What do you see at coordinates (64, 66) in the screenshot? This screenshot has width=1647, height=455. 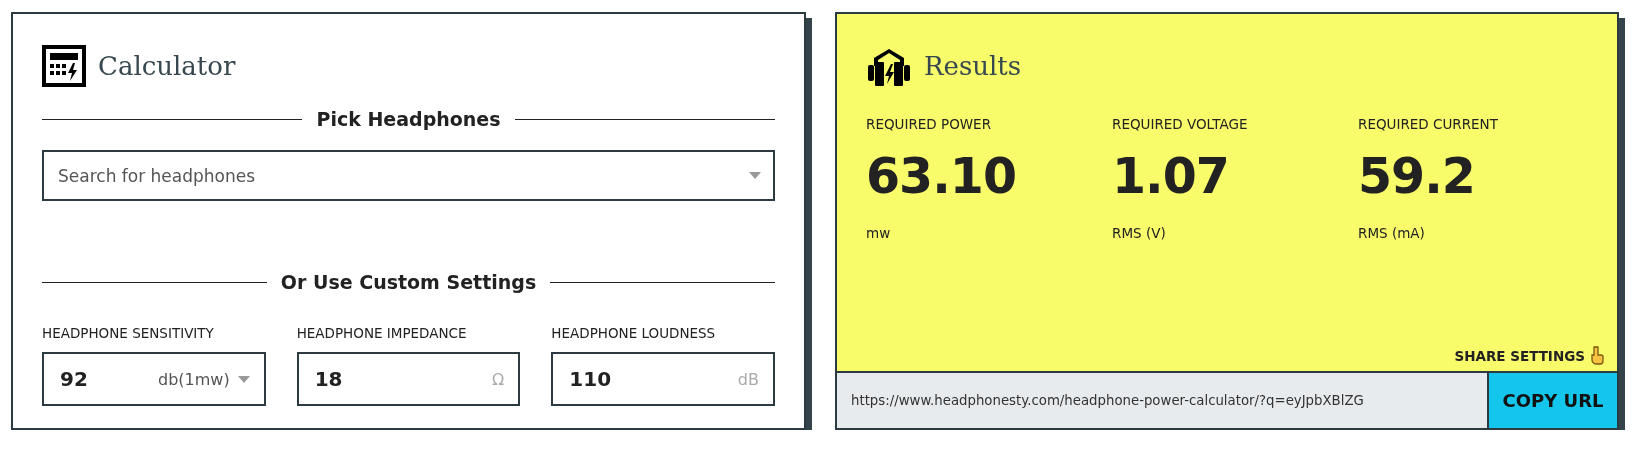 I see `calculator-icon` at bounding box center [64, 66].